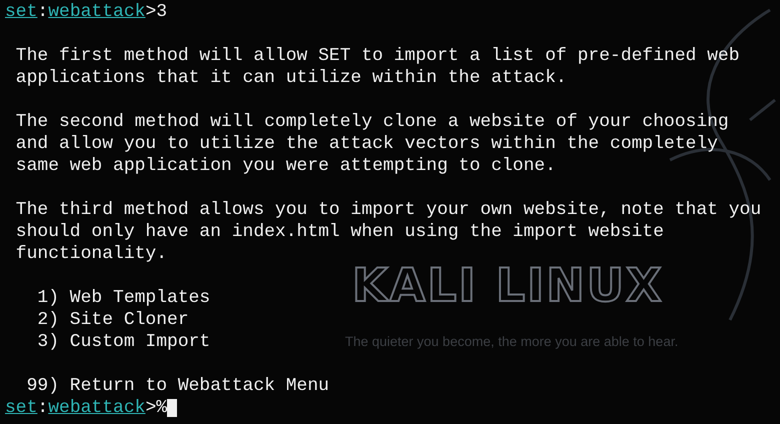 Image resolution: width=780 pixels, height=424 pixels. I want to click on output-text: same web application you were attempting to clone., so click(285, 166).